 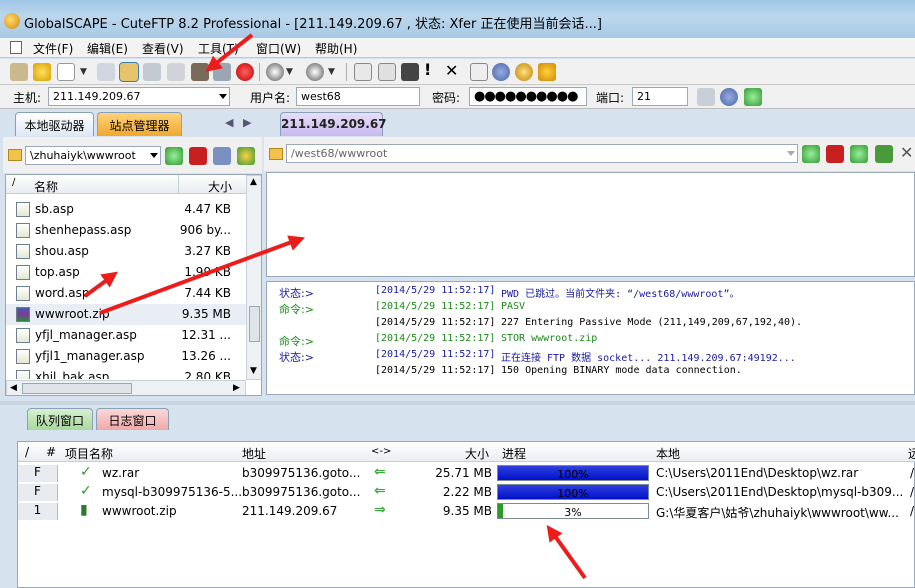 What do you see at coordinates (62, 293) in the screenshot?
I see `file-name: word.asp` at bounding box center [62, 293].